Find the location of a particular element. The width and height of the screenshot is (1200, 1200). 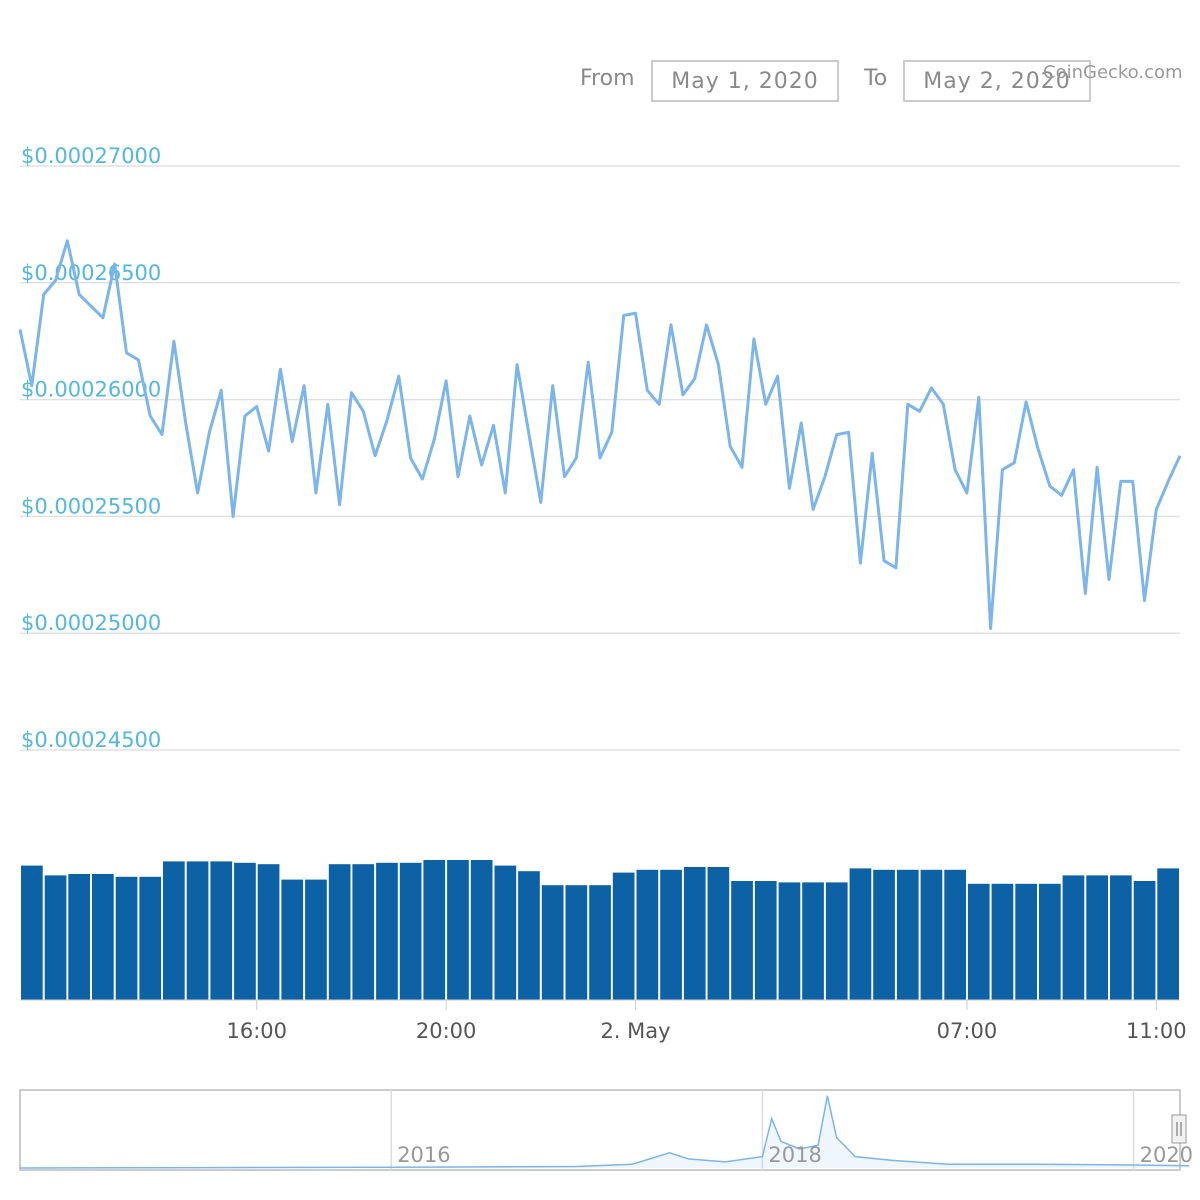

navigator: 2016 2018 2020 is located at coordinates (606, 1130).